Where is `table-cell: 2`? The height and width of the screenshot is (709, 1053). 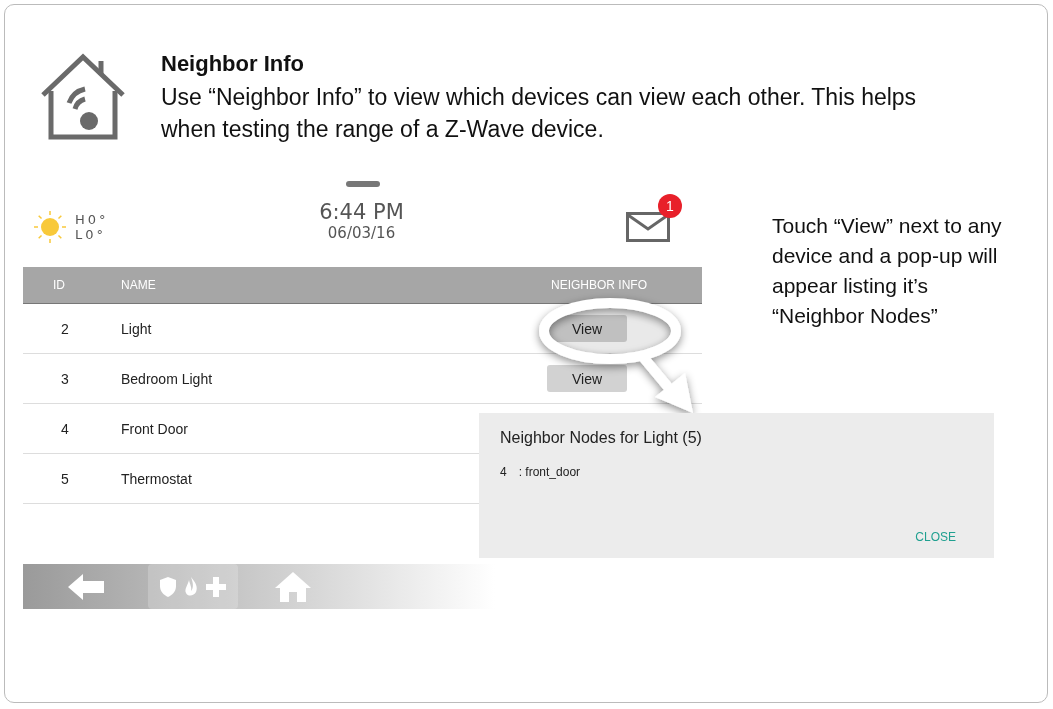 table-cell: 2 is located at coordinates (65, 328).